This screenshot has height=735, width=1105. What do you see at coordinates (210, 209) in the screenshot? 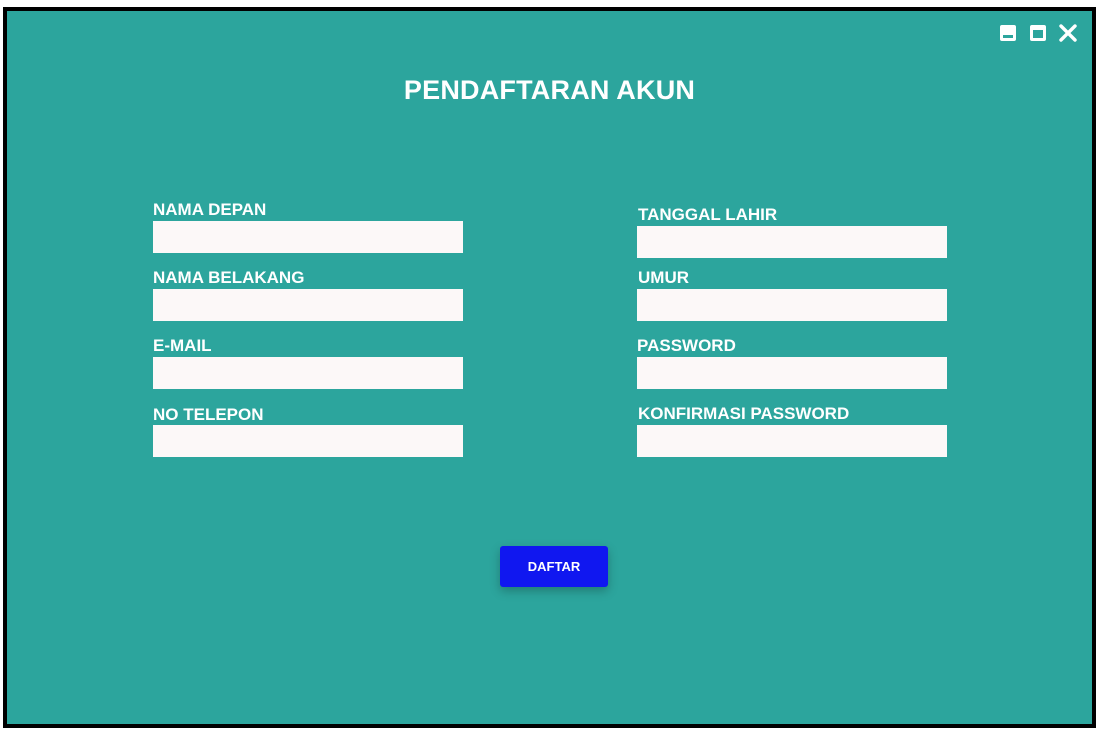
I see `first-name-label: NAMA DEPAN` at bounding box center [210, 209].